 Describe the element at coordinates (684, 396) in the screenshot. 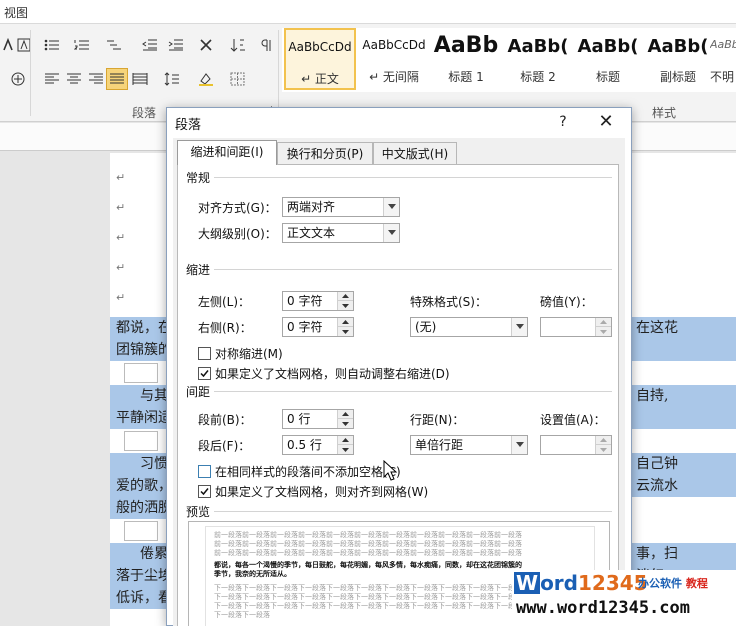

I see `doc-text-line: 自持,` at that location.